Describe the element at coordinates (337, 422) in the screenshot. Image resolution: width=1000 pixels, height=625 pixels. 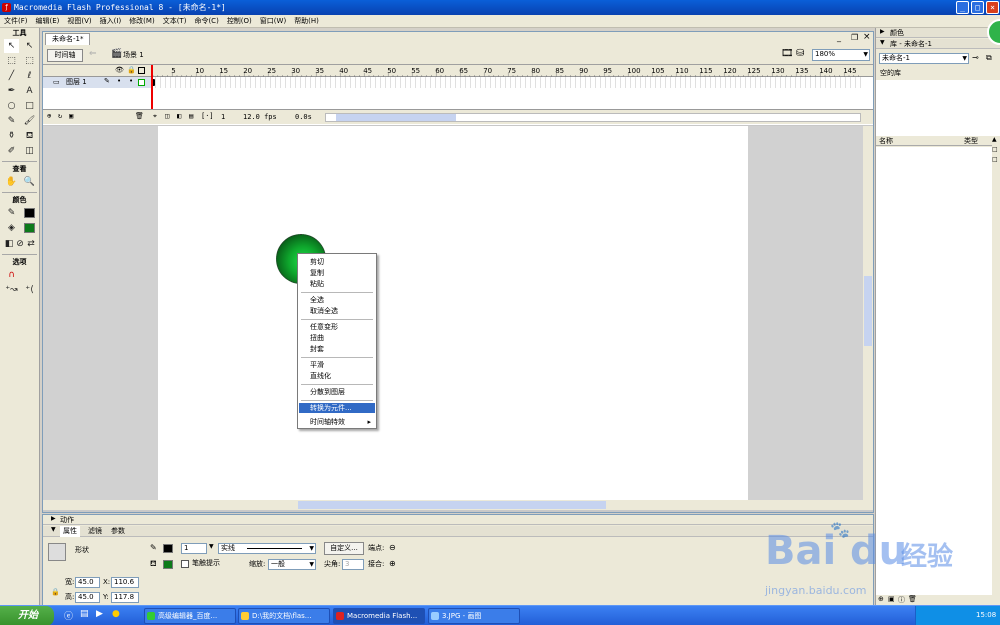
I see `context-menu-item: 时间轴特效 ▸` at that location.